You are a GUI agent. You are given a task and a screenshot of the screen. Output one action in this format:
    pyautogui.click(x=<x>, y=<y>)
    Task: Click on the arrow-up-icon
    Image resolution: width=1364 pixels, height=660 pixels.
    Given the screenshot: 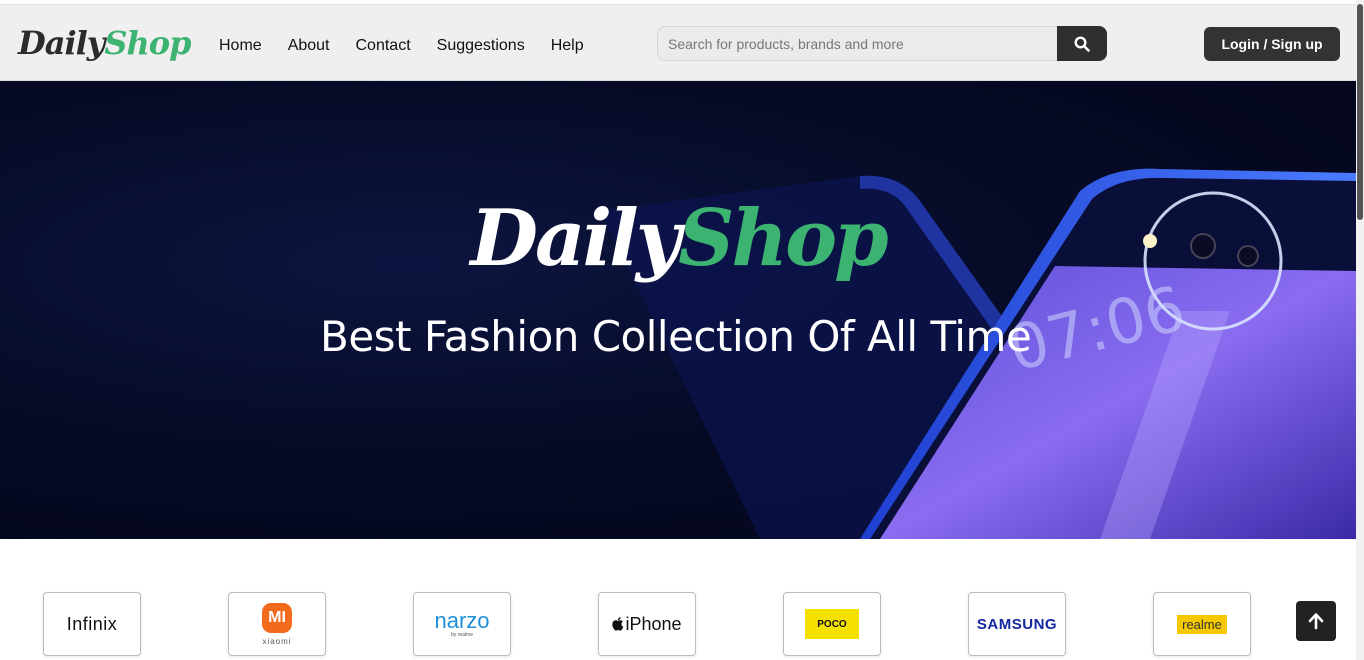 What is the action you would take?
    pyautogui.click(x=1316, y=621)
    